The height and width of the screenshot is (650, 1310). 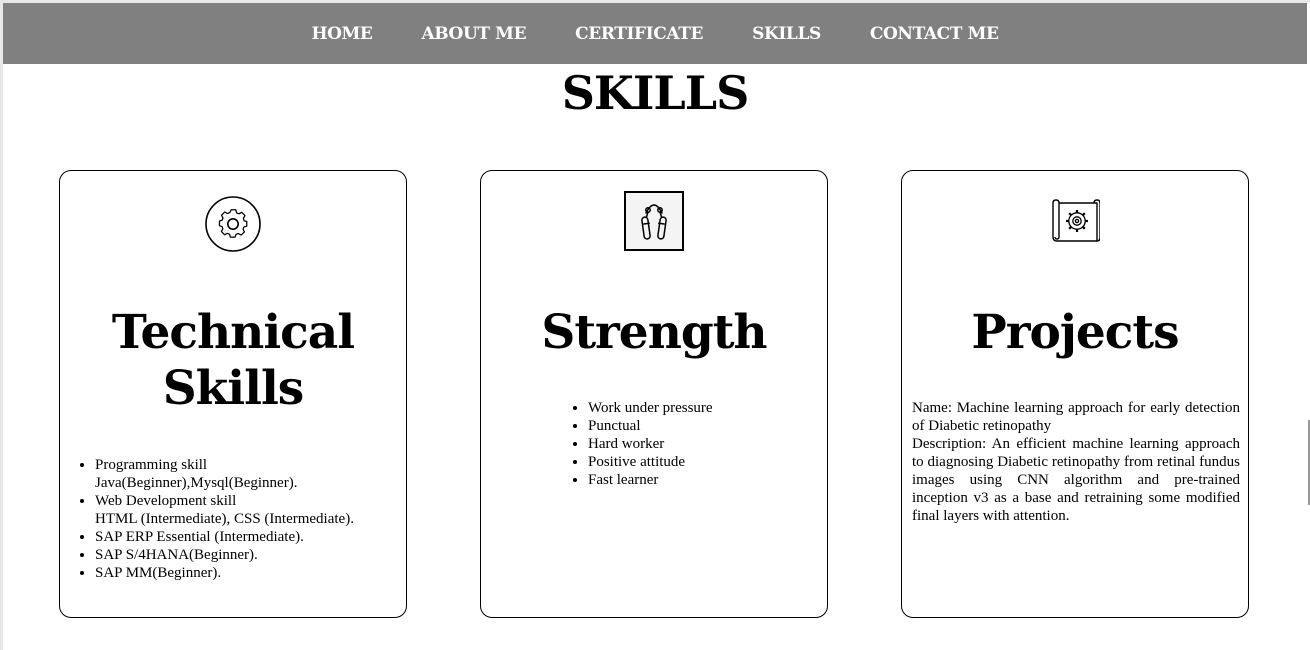 I want to click on blueprint-gear-icon, so click(x=1075, y=223).